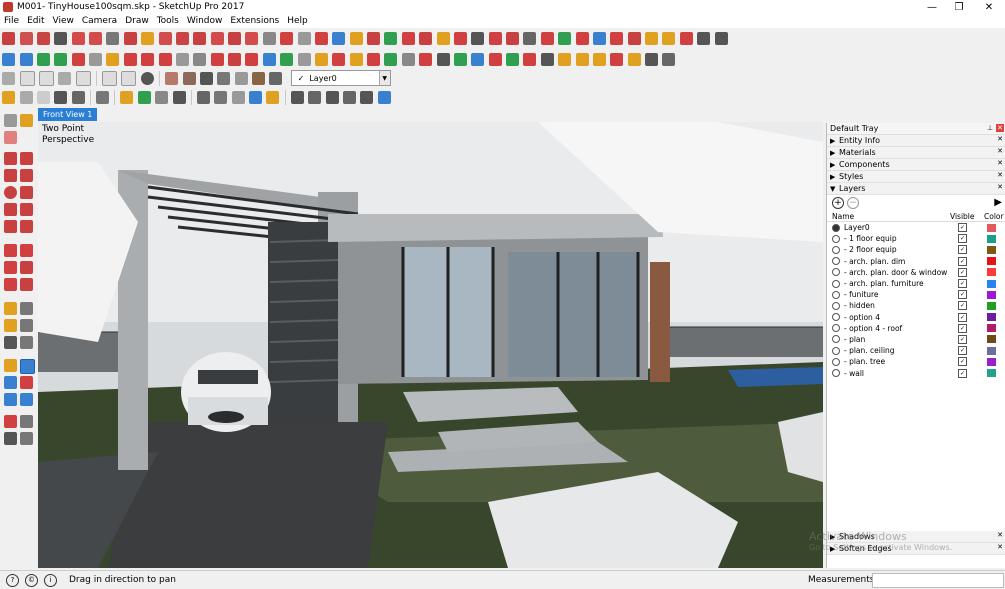 The height and width of the screenshot is (589, 1005). What do you see at coordinates (843, 216) in the screenshot?
I see `col-name: Name` at bounding box center [843, 216].